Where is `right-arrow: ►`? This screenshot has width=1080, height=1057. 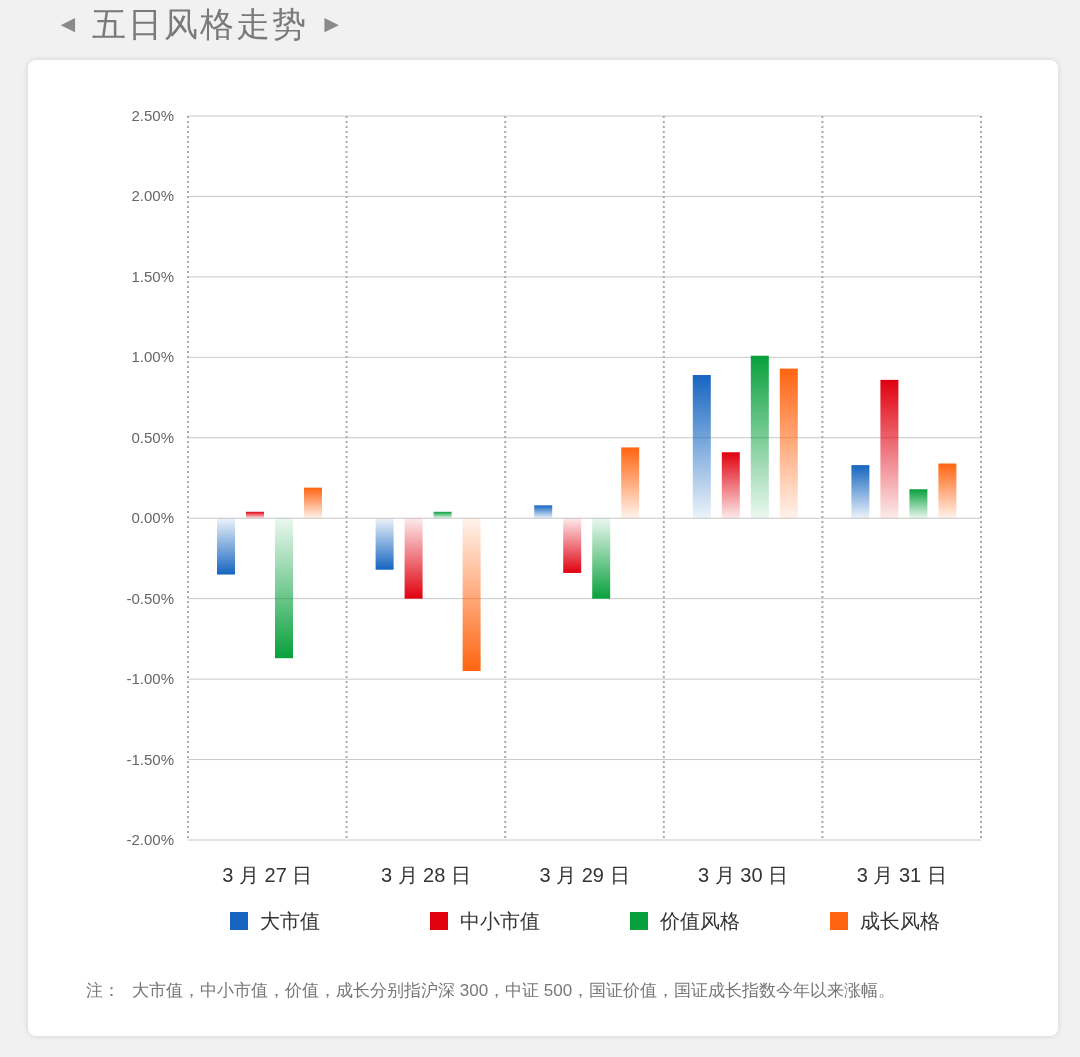
right-arrow: ► is located at coordinates (331, 24).